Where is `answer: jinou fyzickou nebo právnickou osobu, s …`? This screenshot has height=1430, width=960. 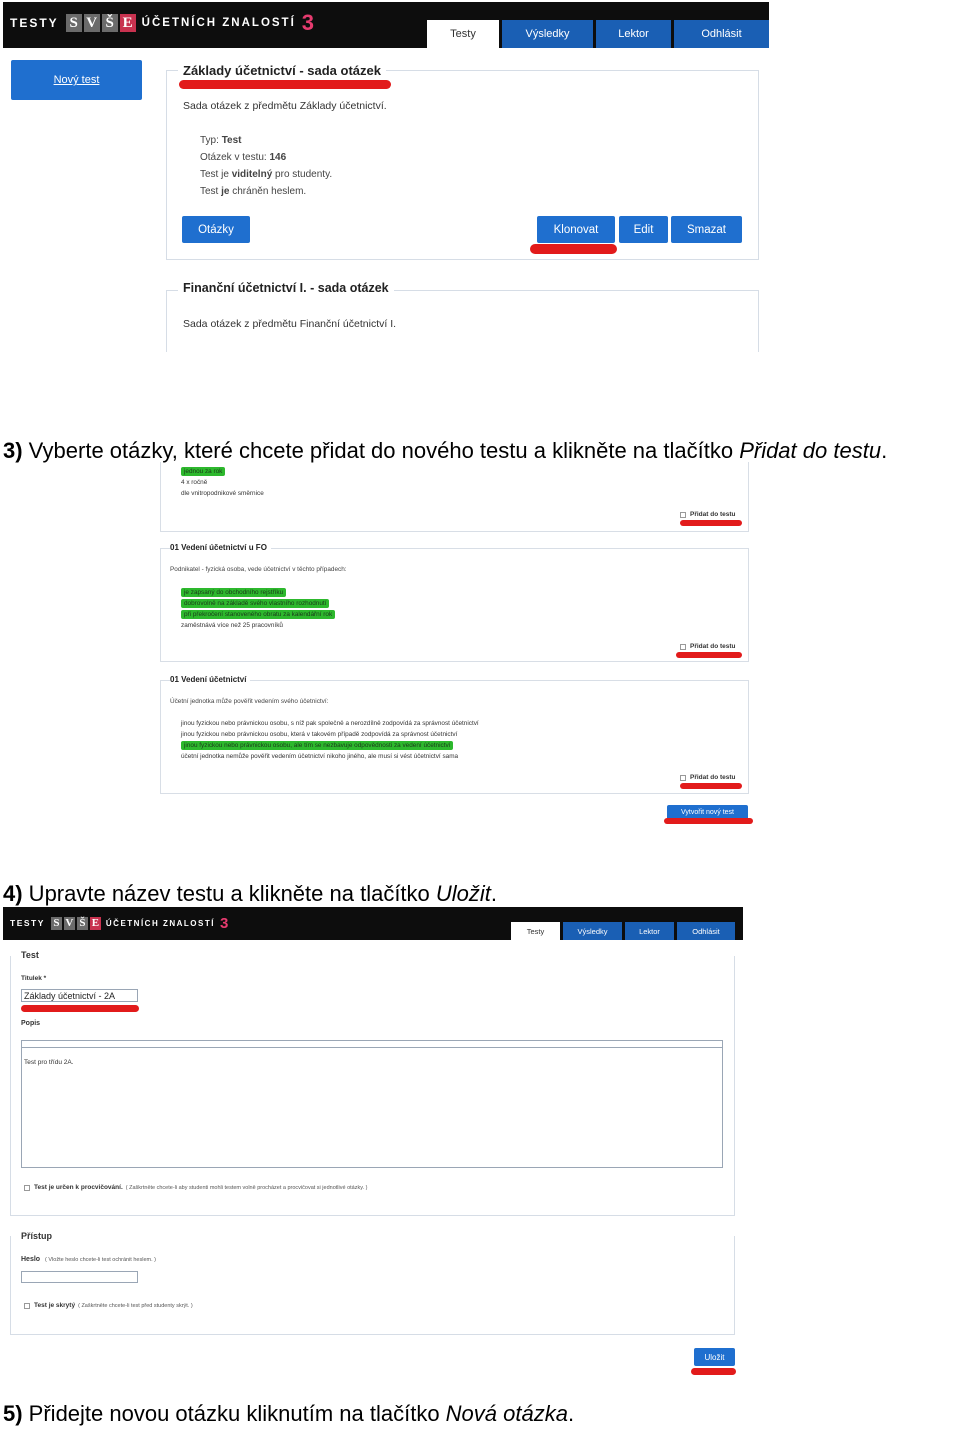 answer: jinou fyzickou nebo právnickou osobu, s … is located at coordinates (330, 723).